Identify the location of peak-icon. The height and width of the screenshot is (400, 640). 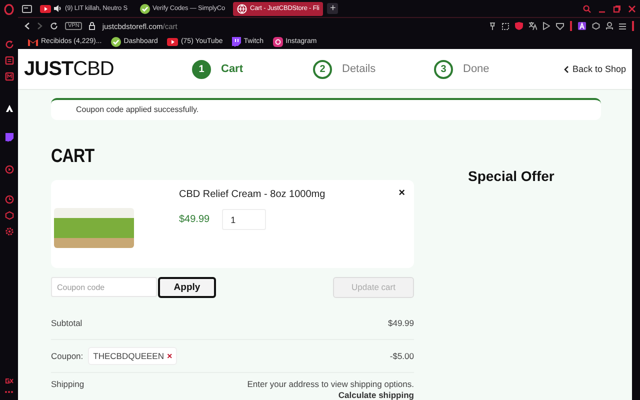
(9, 108).